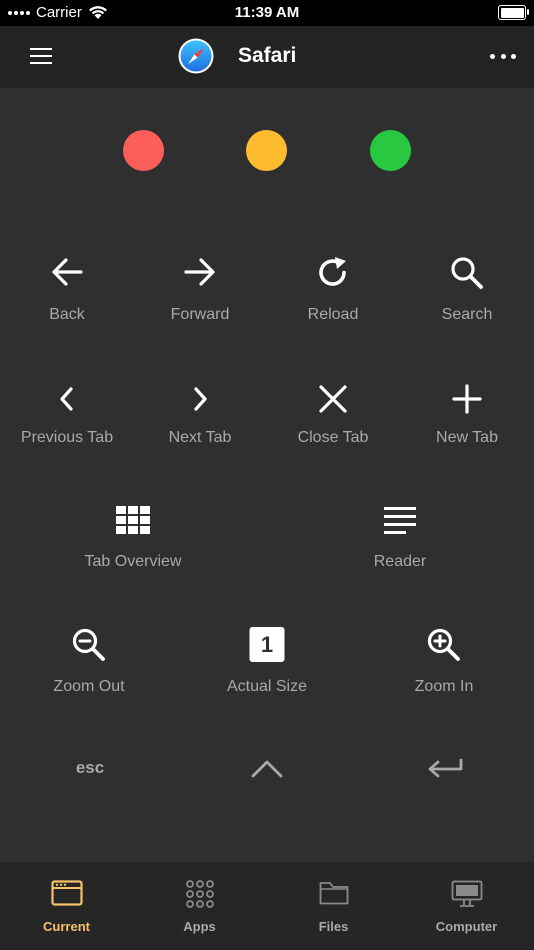 Image resolution: width=534 pixels, height=950 pixels. Describe the element at coordinates (66, 893) in the screenshot. I see `window-icon` at that location.